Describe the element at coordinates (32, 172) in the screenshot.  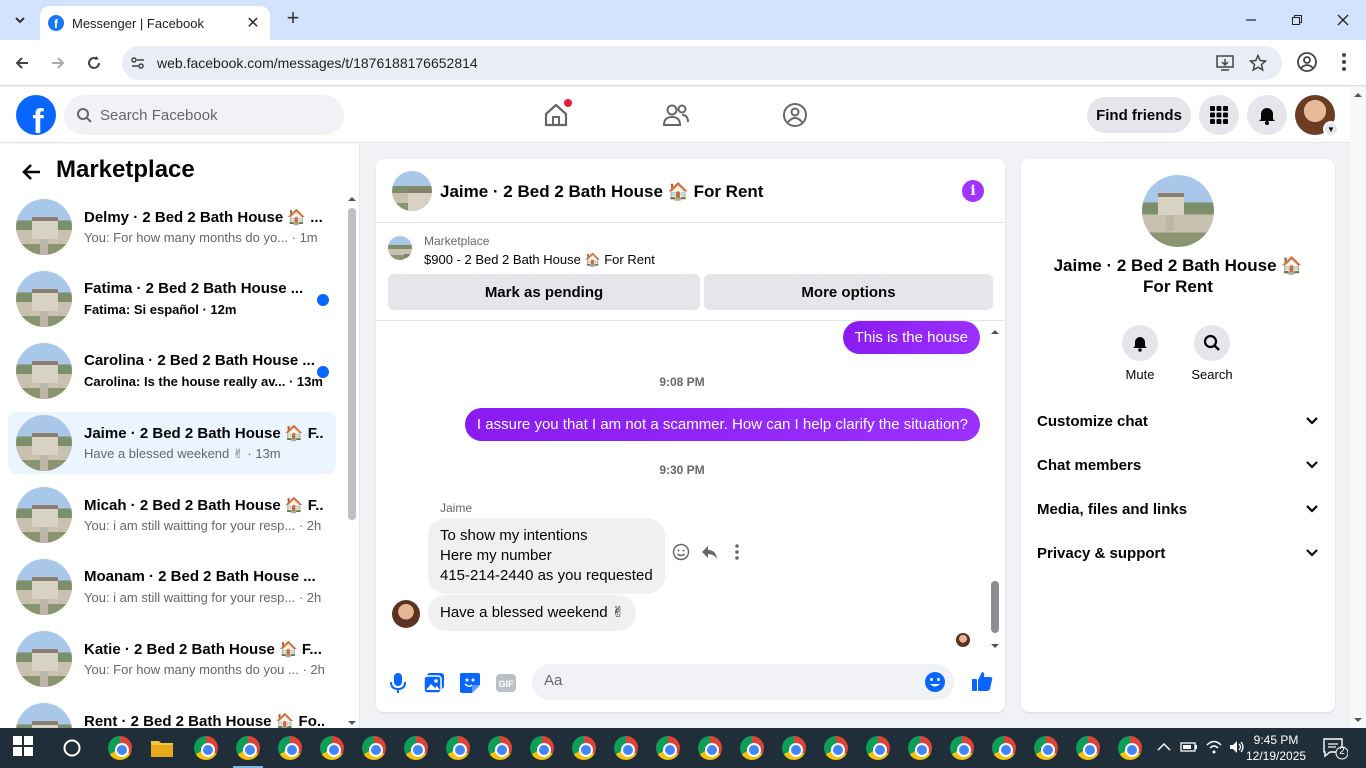
I see `arrow-left-icon` at that location.